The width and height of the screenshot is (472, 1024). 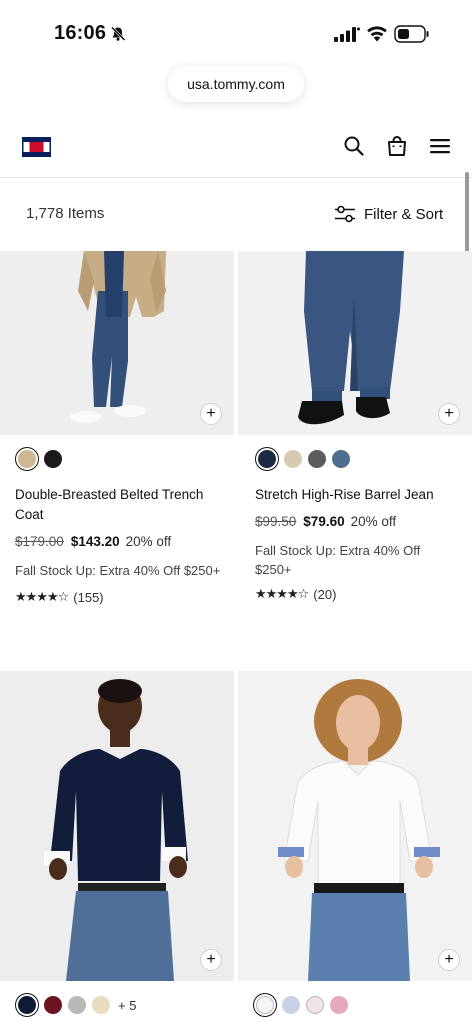 I want to click on url-text: usa.tommy.com, so click(x=236, y=84).